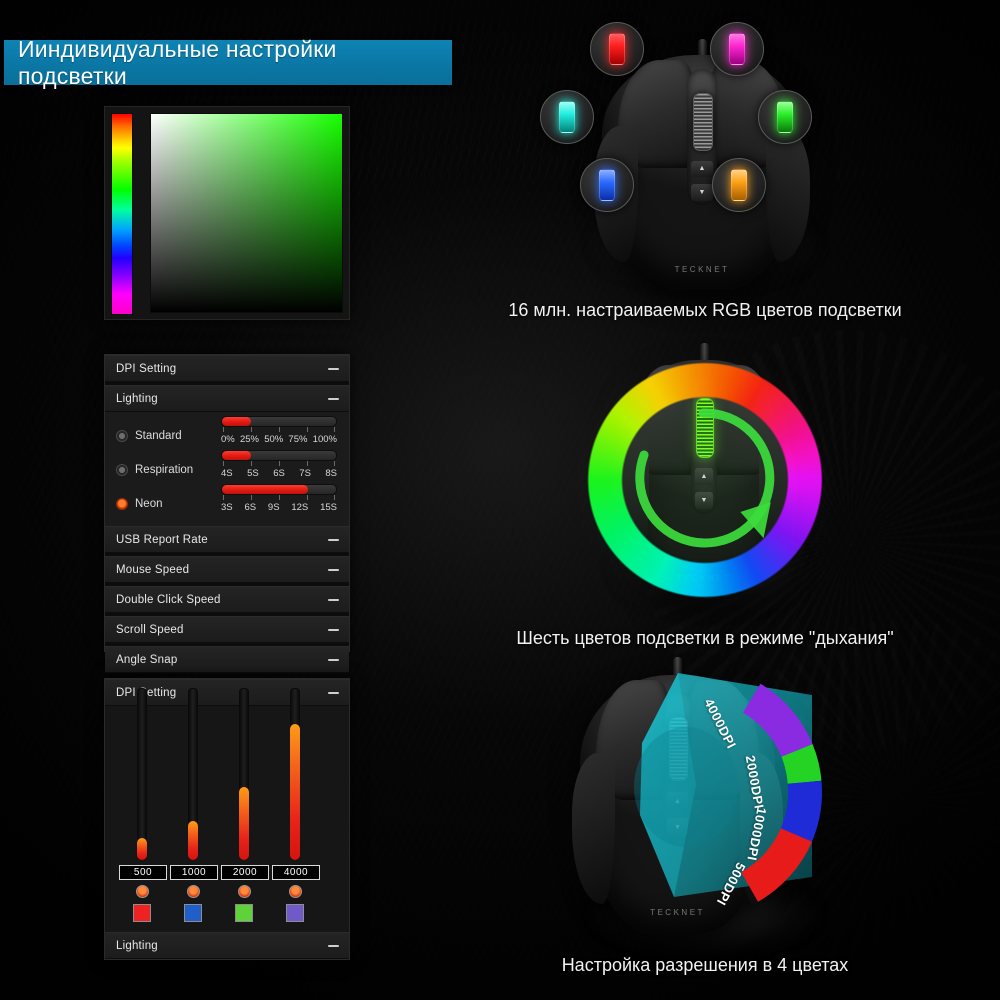 Image resolution: width=1000 pixels, height=1000 pixels. I want to click on showcase-breathing: ▲ ▼ TECKNET, so click(705, 480).